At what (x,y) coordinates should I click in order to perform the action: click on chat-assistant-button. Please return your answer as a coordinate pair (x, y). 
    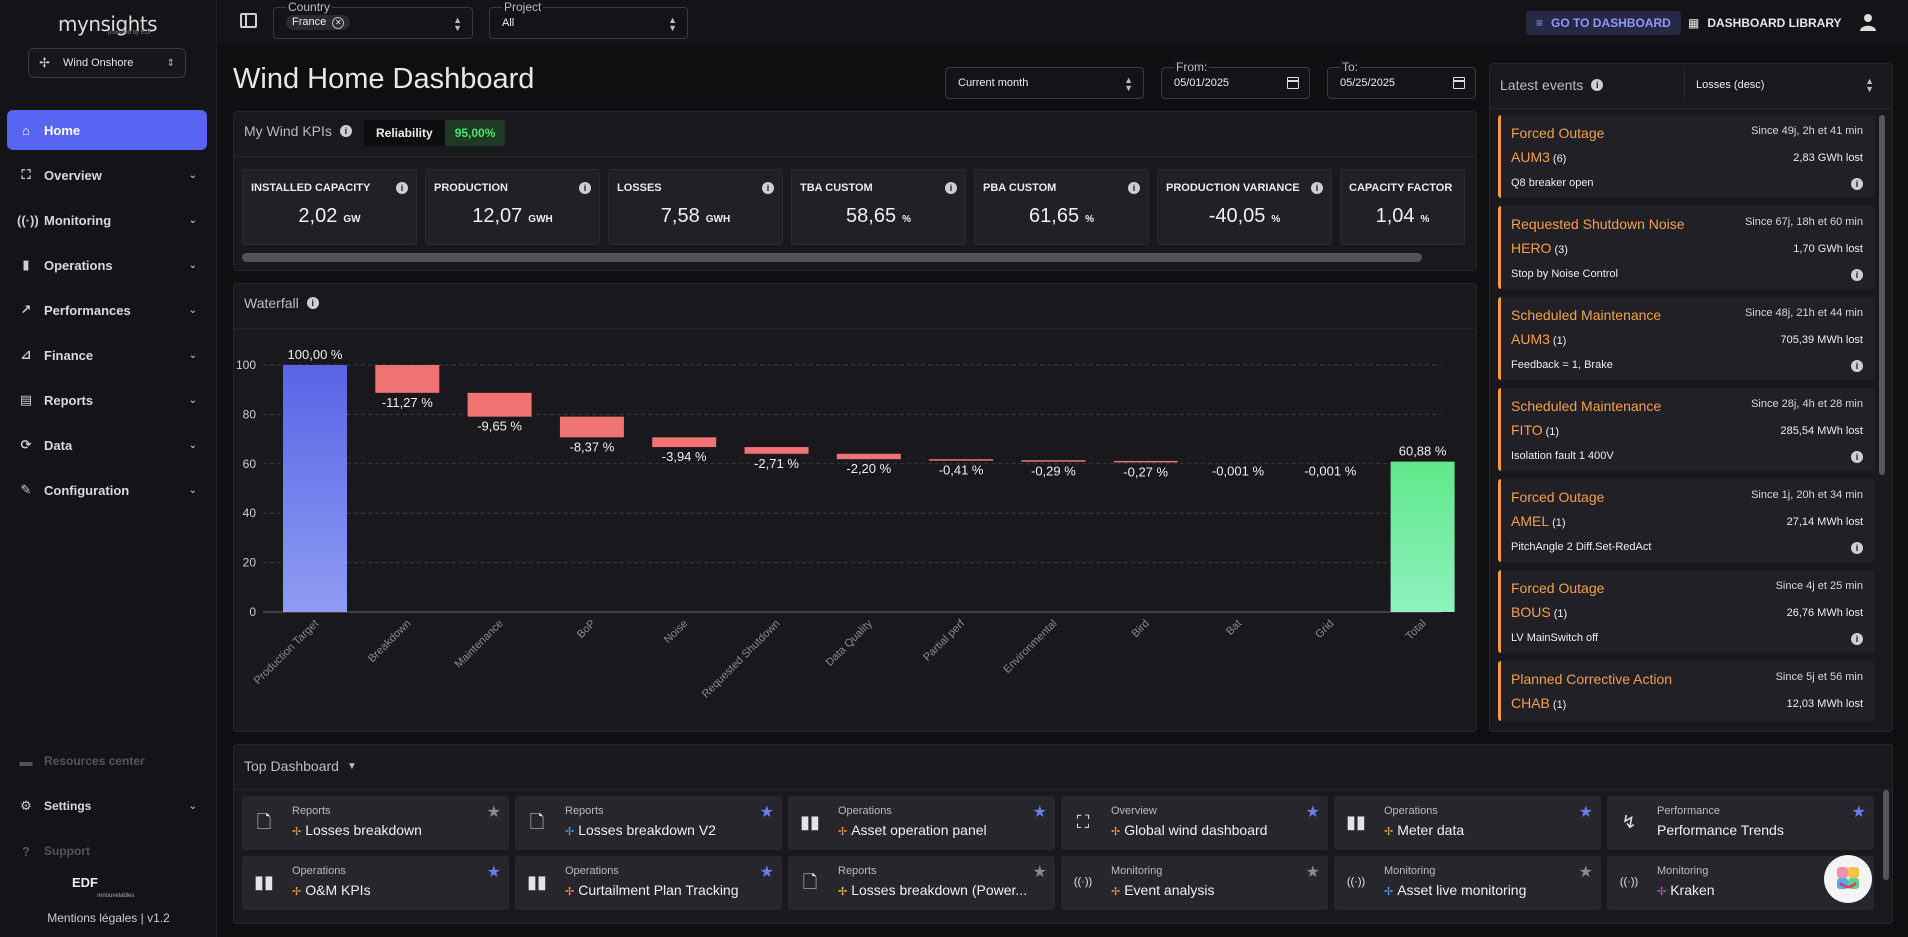
    Looking at the image, I should click on (1848, 879).